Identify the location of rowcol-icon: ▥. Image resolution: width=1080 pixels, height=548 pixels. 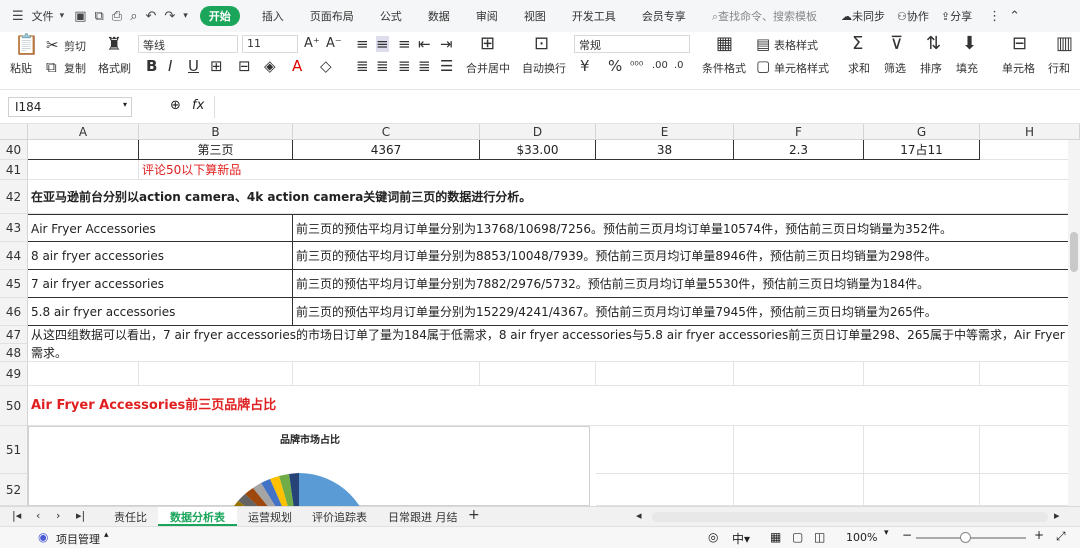
(1064, 44).